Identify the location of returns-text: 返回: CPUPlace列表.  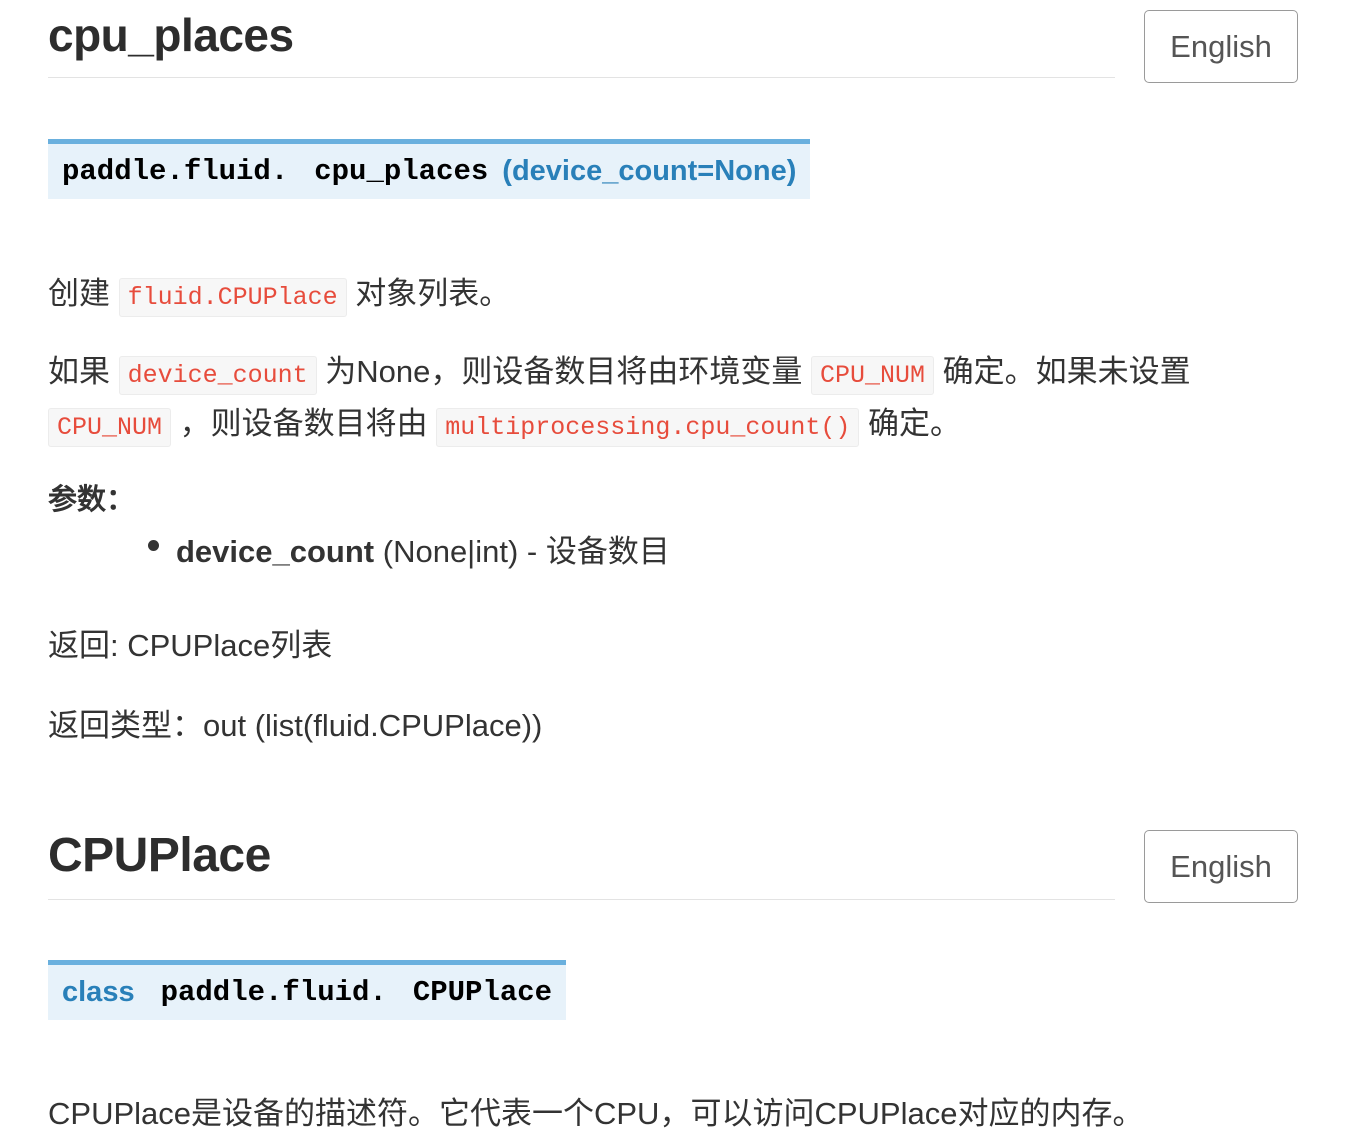
(190, 645).